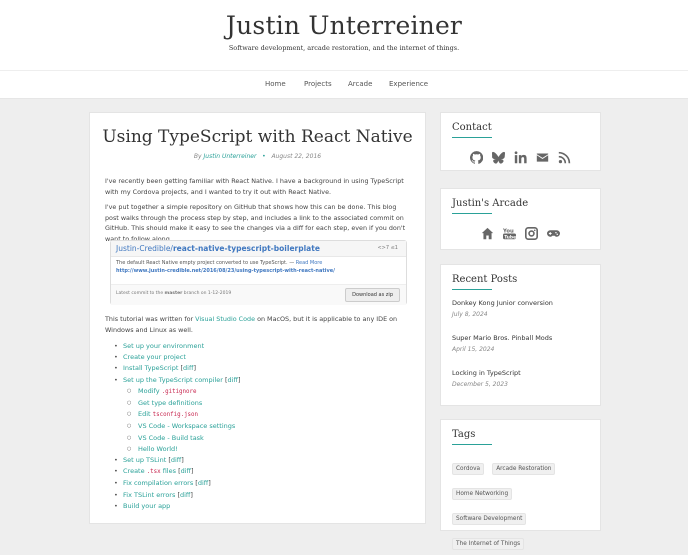  What do you see at coordinates (344, 84) in the screenshot?
I see `main-nav: Home Projects Arcade Experience` at bounding box center [344, 84].